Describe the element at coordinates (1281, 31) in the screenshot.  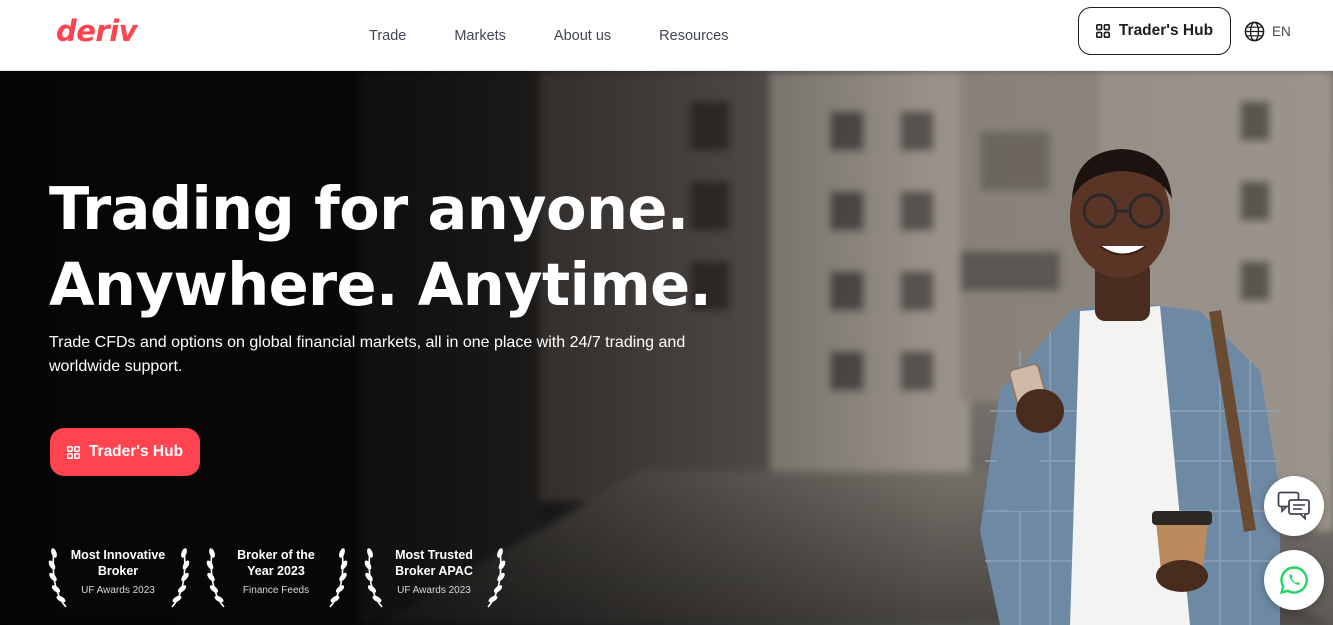
I see `language-code: EN` at that location.